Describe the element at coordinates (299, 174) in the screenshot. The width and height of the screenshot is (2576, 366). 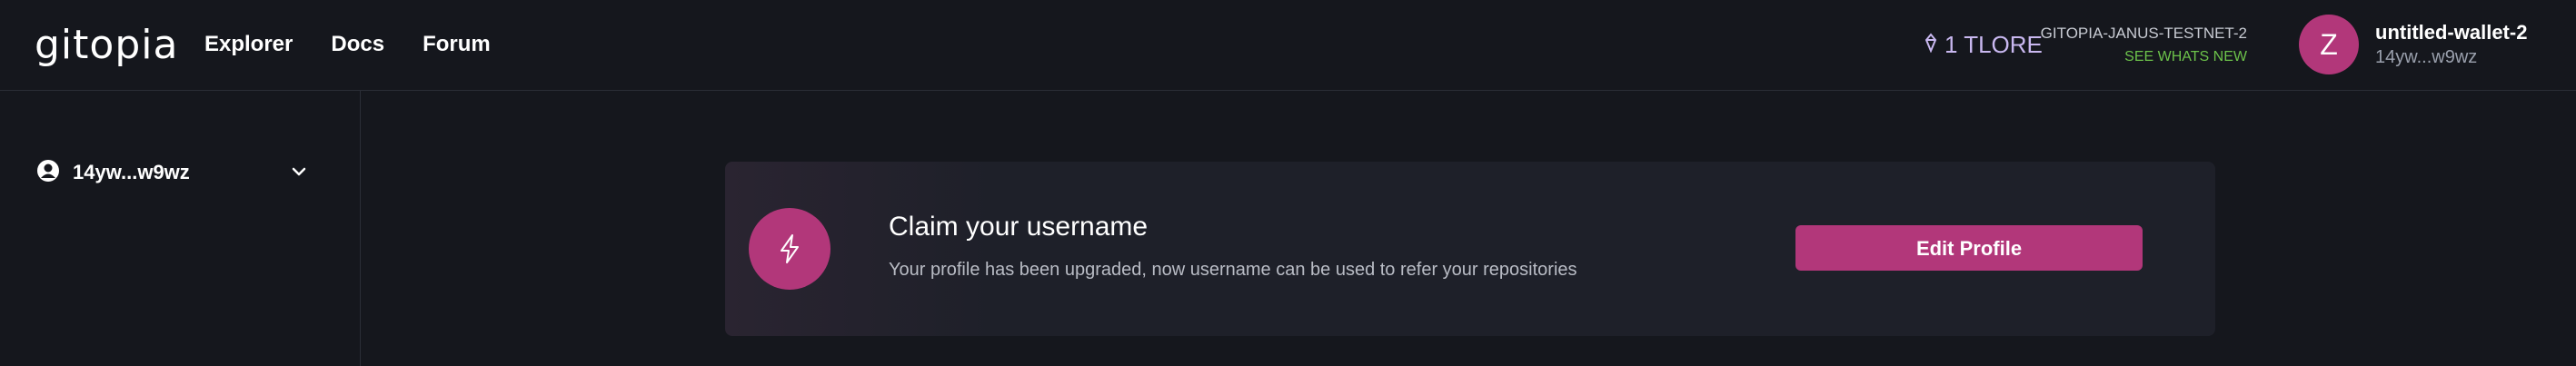
I see `chevron-down-icon` at that location.